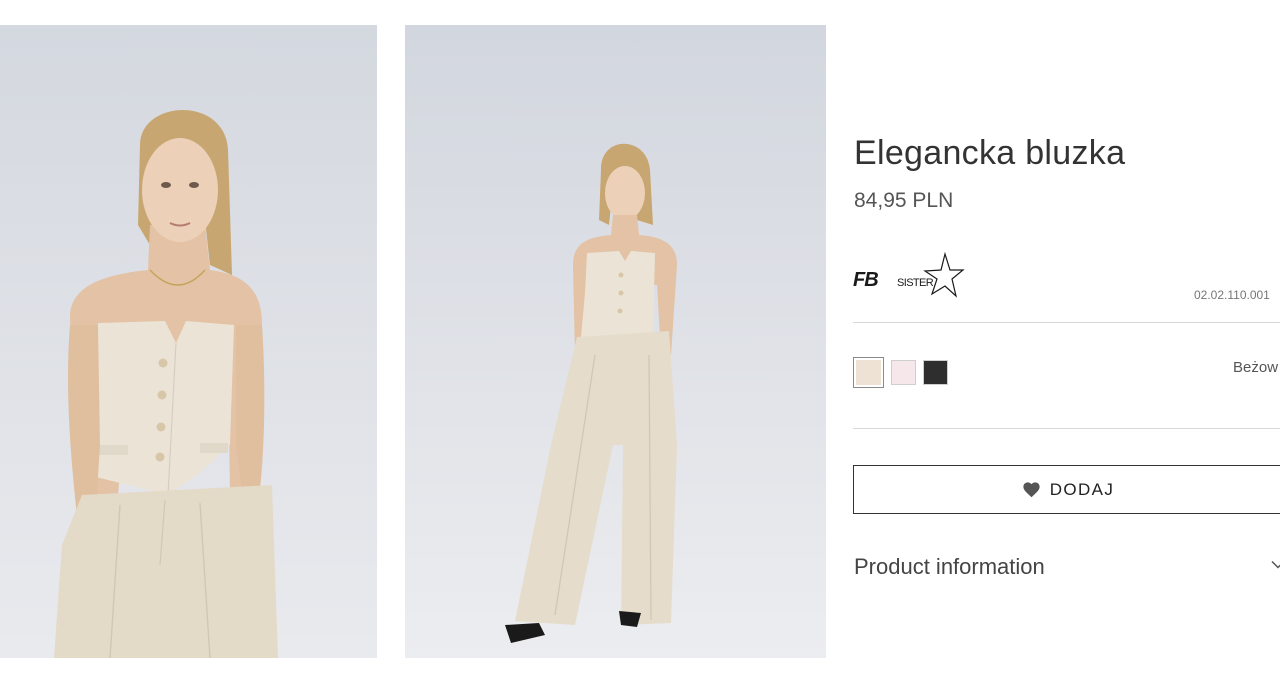 This screenshot has width=1280, height=674. Describe the element at coordinates (904, 200) in the screenshot. I see `product-price: 84,95 PLN` at that location.